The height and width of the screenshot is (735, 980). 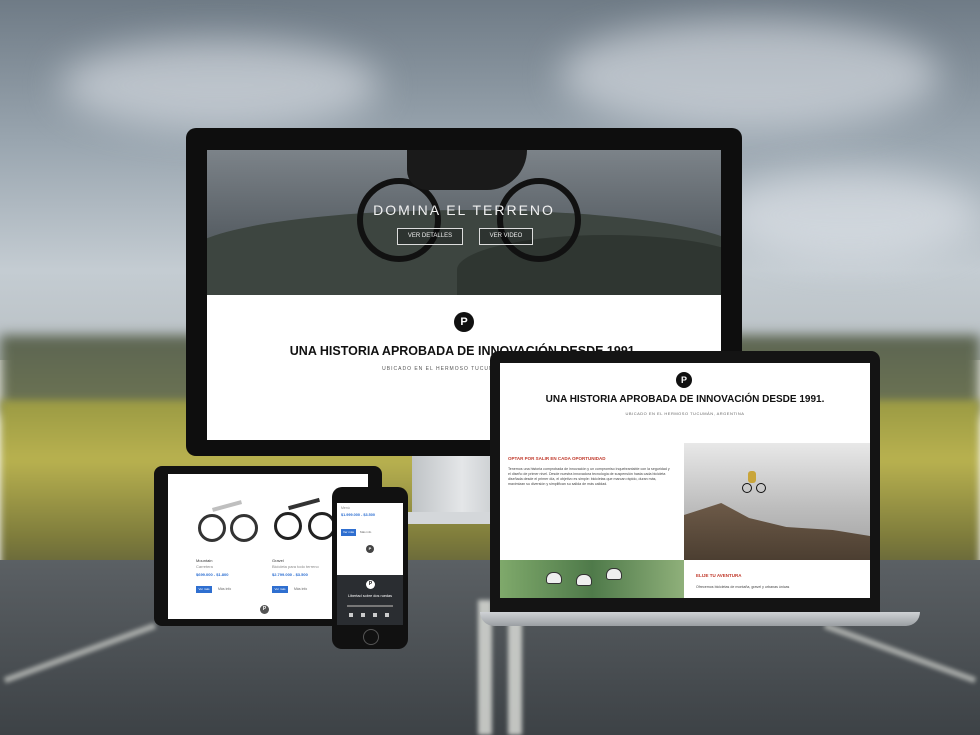 What do you see at coordinates (777, 531) in the screenshot?
I see `cliff-shape` at bounding box center [777, 531].